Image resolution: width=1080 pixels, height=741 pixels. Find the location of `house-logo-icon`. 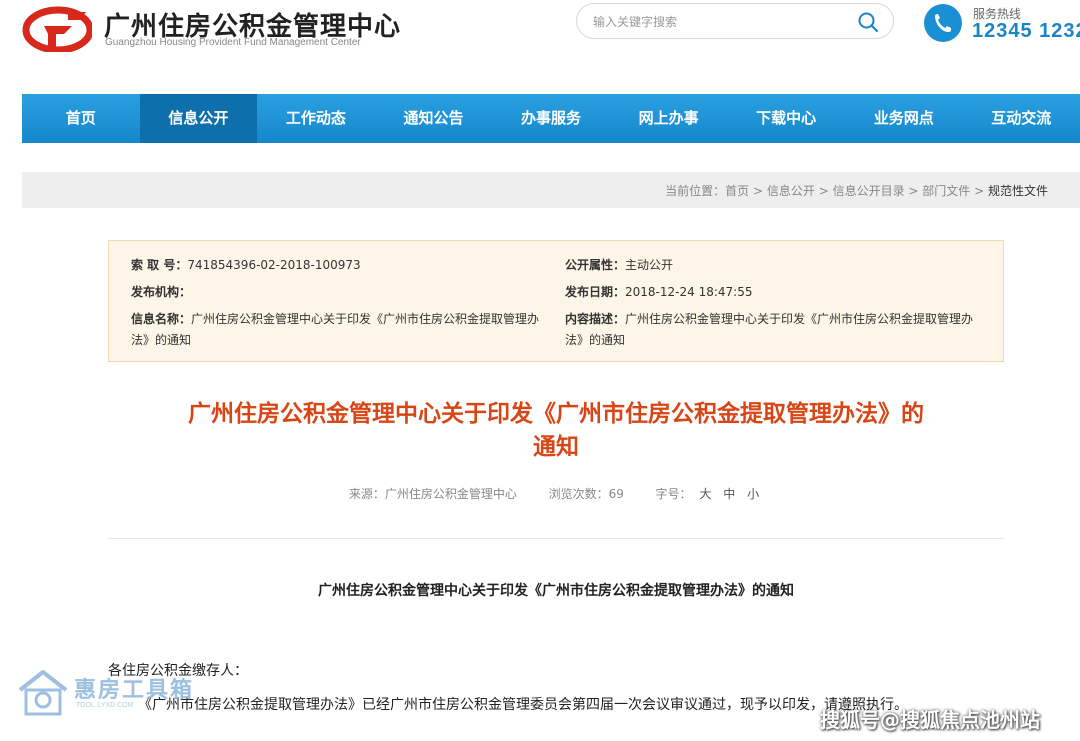

house-logo-icon is located at coordinates (43, 693).